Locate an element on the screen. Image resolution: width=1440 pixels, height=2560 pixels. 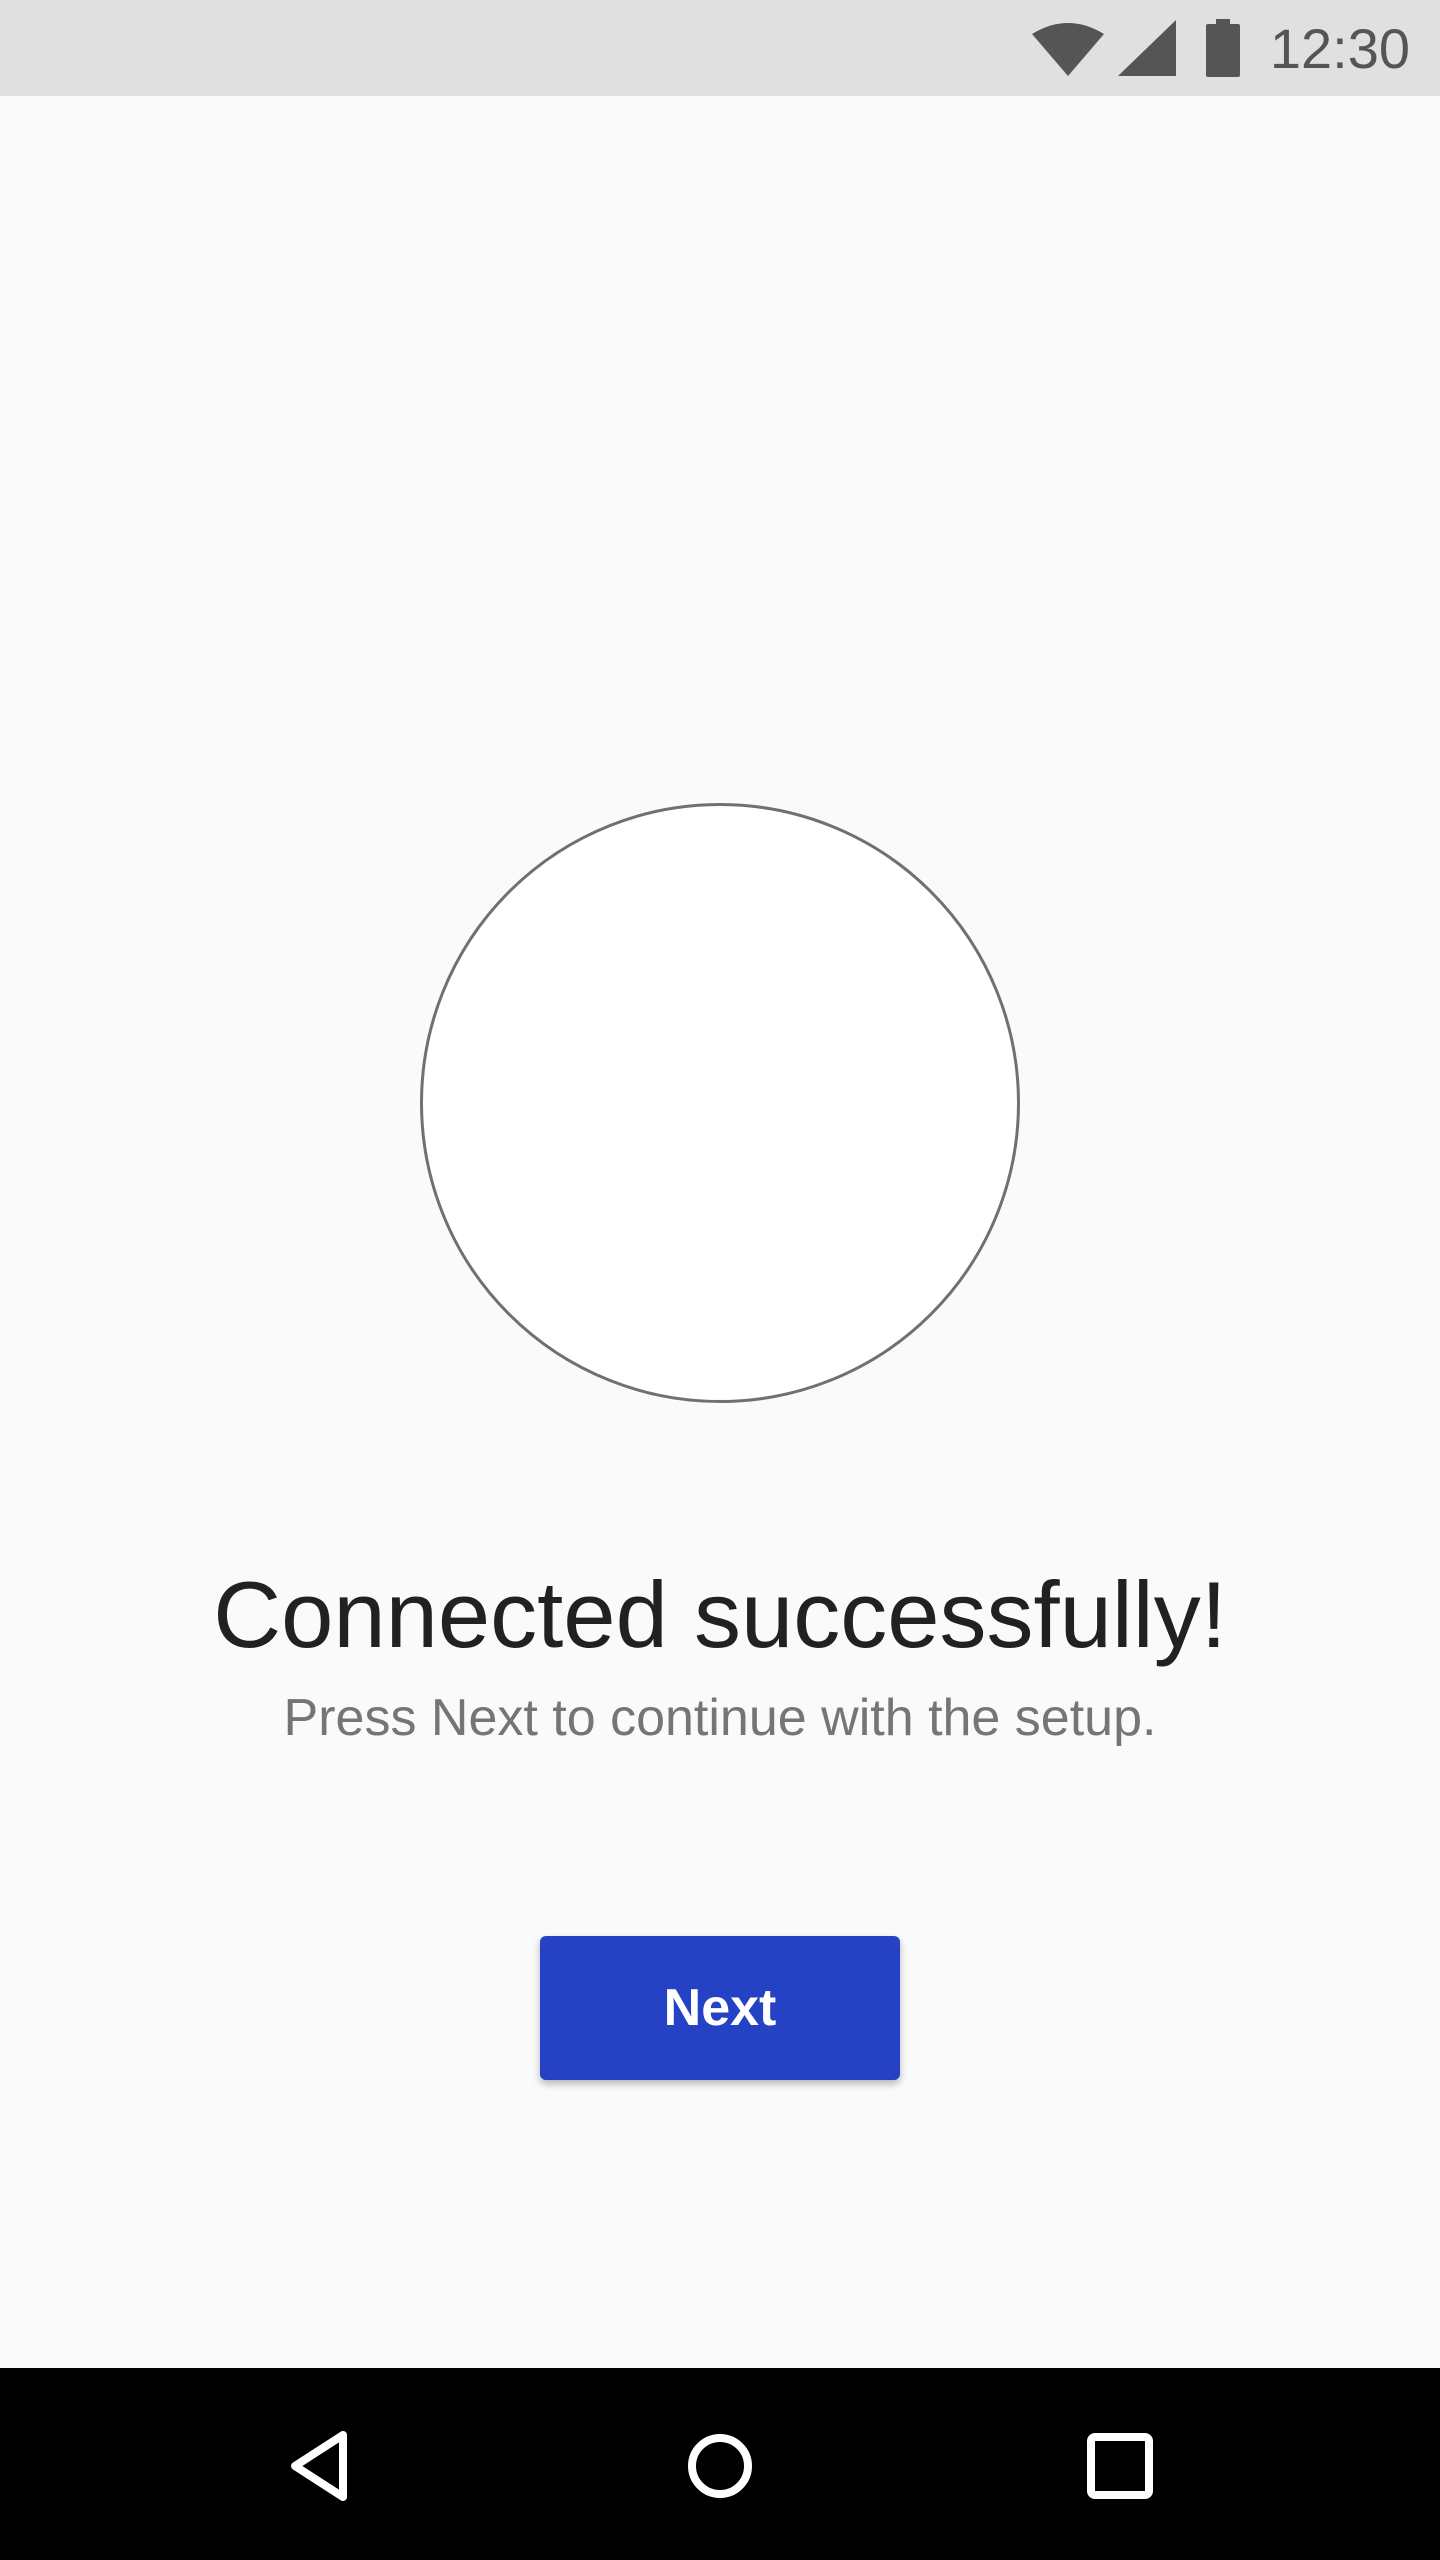
battery-icon is located at coordinates (1222, 48).